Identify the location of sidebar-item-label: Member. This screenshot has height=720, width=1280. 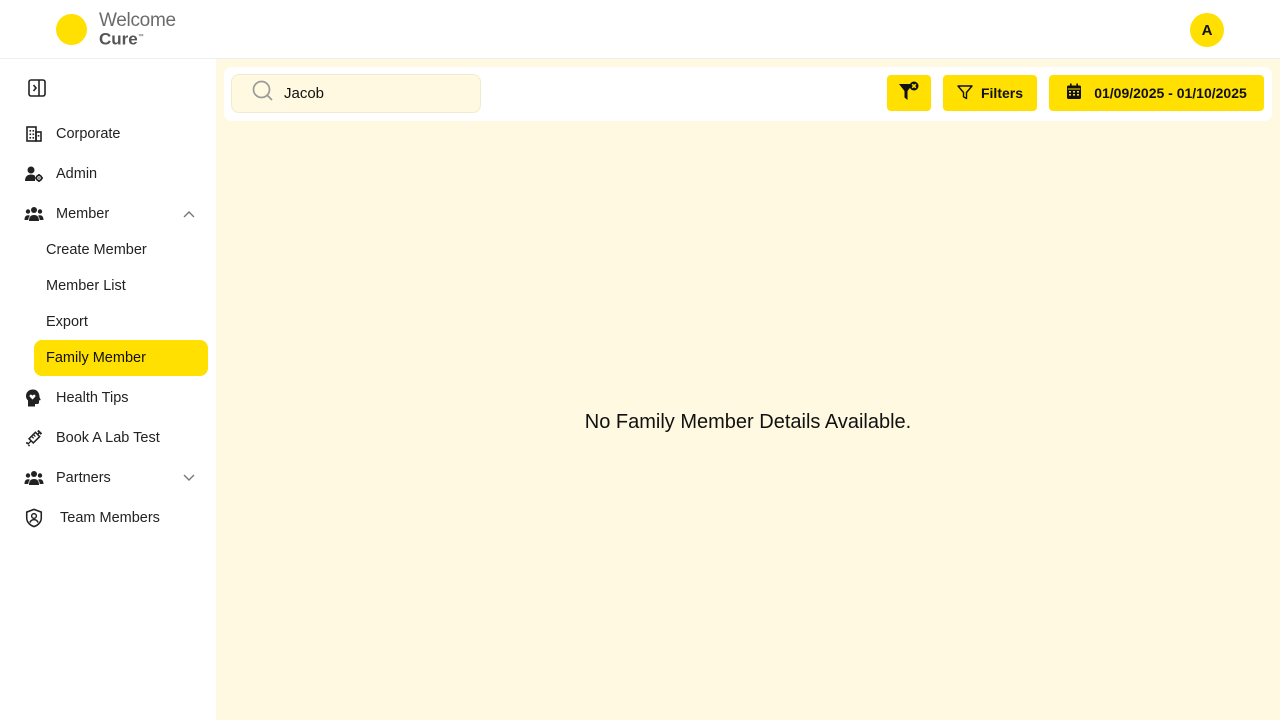
(83, 214).